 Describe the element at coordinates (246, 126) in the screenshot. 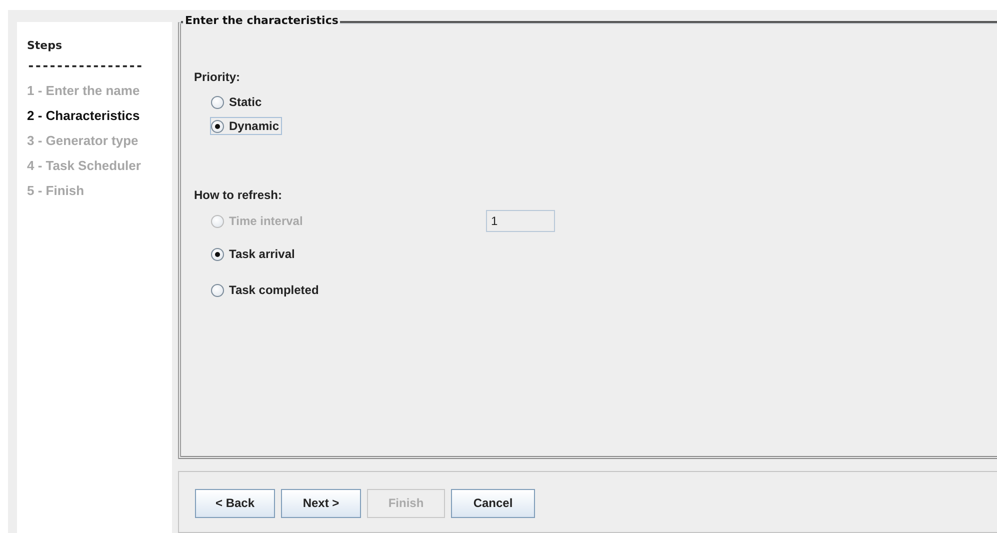

I see `radio-option: Dynamic` at that location.